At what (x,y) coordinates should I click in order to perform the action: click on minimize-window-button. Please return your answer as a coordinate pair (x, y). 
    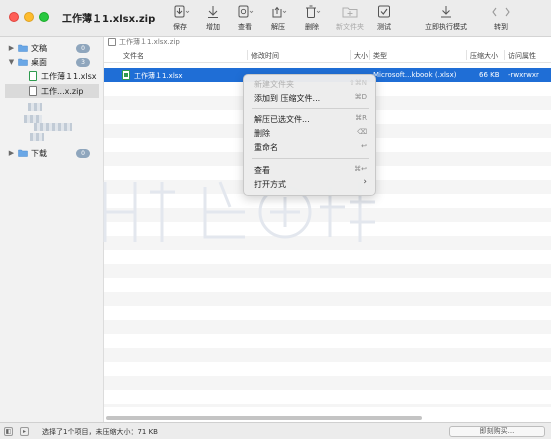
    Looking at the image, I should click on (29, 17).